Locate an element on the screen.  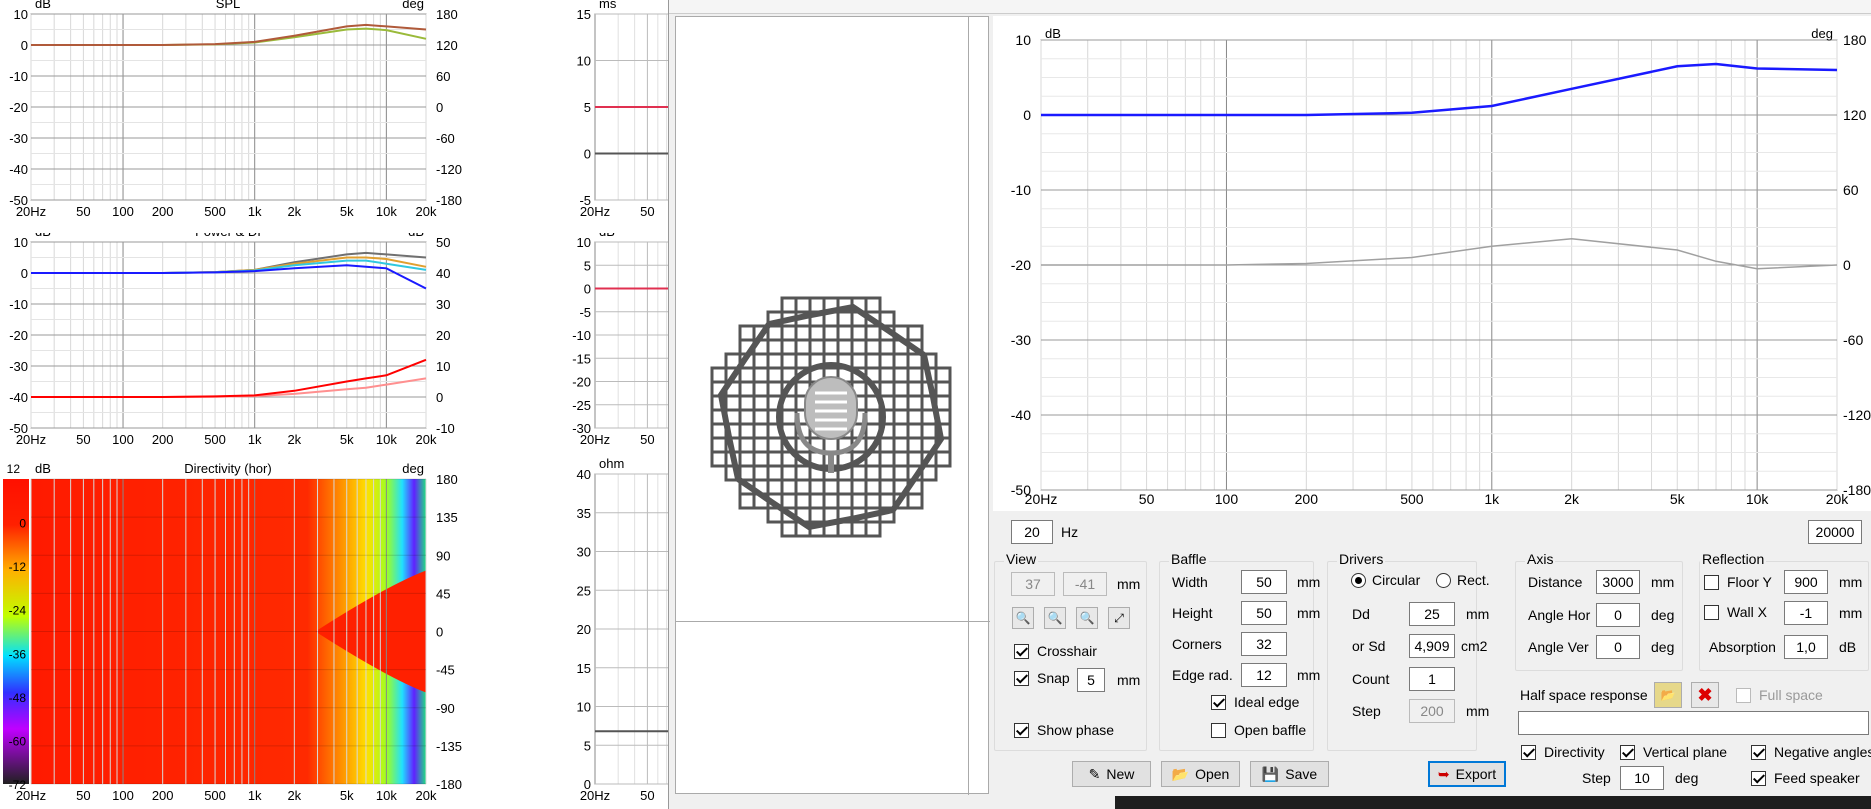
new-button: ✎ New is located at coordinates (1111, 774).